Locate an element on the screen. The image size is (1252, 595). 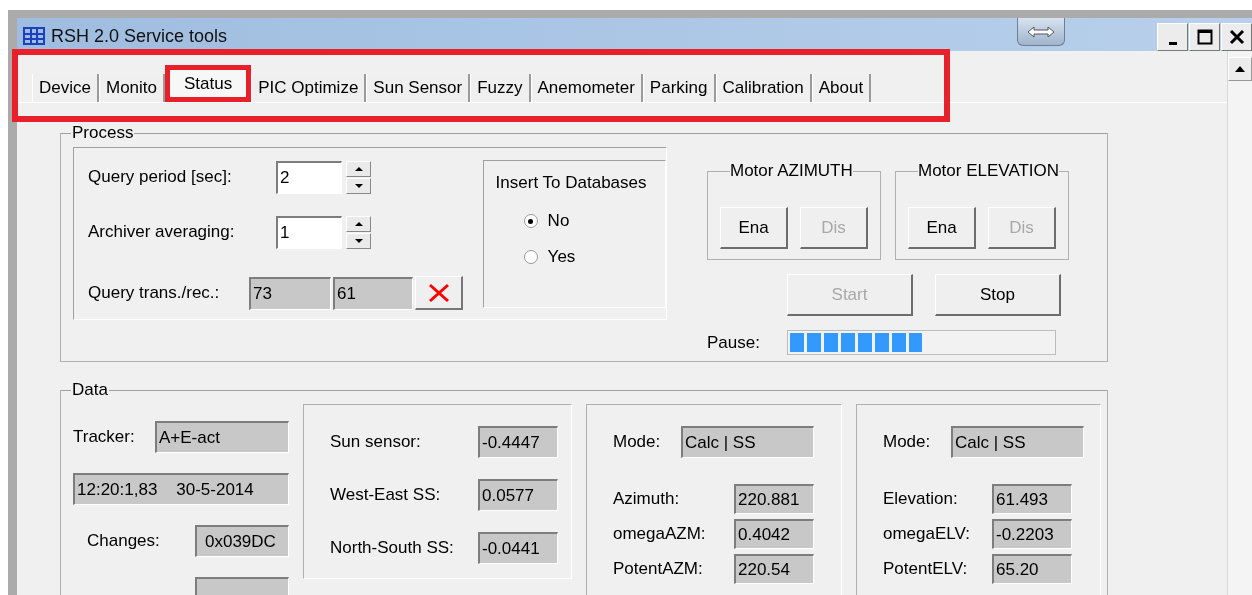
close-button is located at coordinates (1236, 37).